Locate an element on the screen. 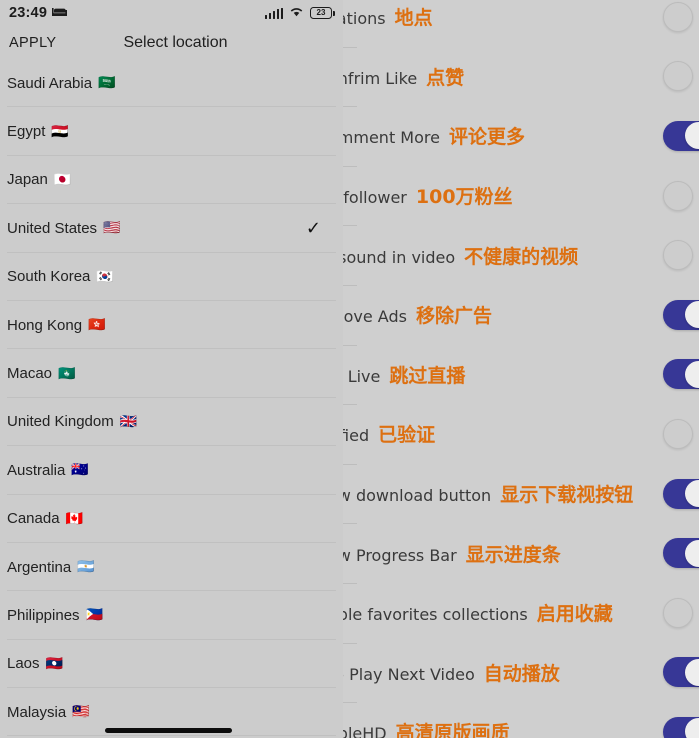  setting-row: nsound in video 不健康的视频 is located at coordinates (521, 255).